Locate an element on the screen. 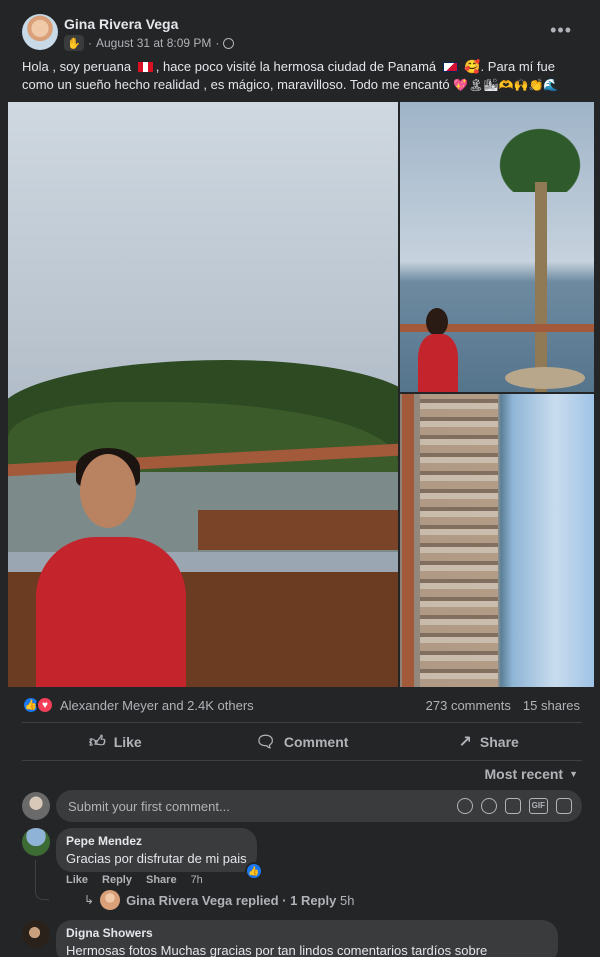 The image size is (600, 957). avatar-sticker-icon is located at coordinates (464, 806).